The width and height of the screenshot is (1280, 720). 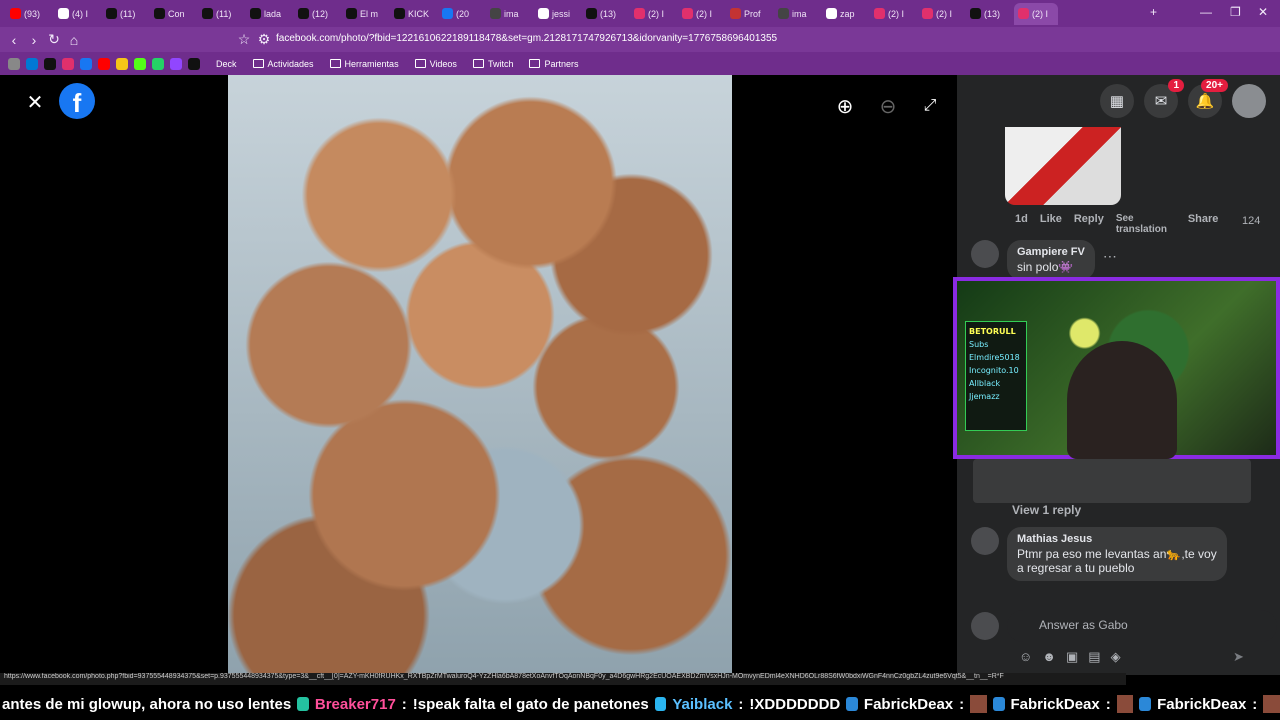 I want to click on browser-tab: (12), so click(x=318, y=14).